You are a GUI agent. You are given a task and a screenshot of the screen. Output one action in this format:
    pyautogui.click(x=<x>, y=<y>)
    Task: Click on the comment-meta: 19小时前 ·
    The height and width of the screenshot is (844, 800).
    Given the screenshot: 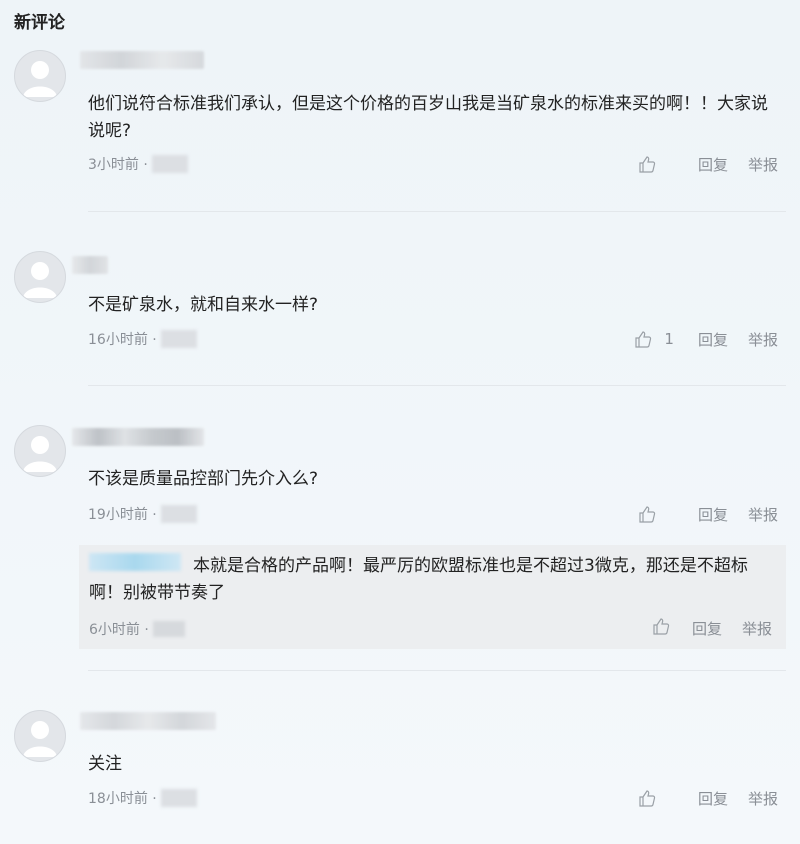 What is the action you would take?
    pyautogui.click(x=142, y=514)
    